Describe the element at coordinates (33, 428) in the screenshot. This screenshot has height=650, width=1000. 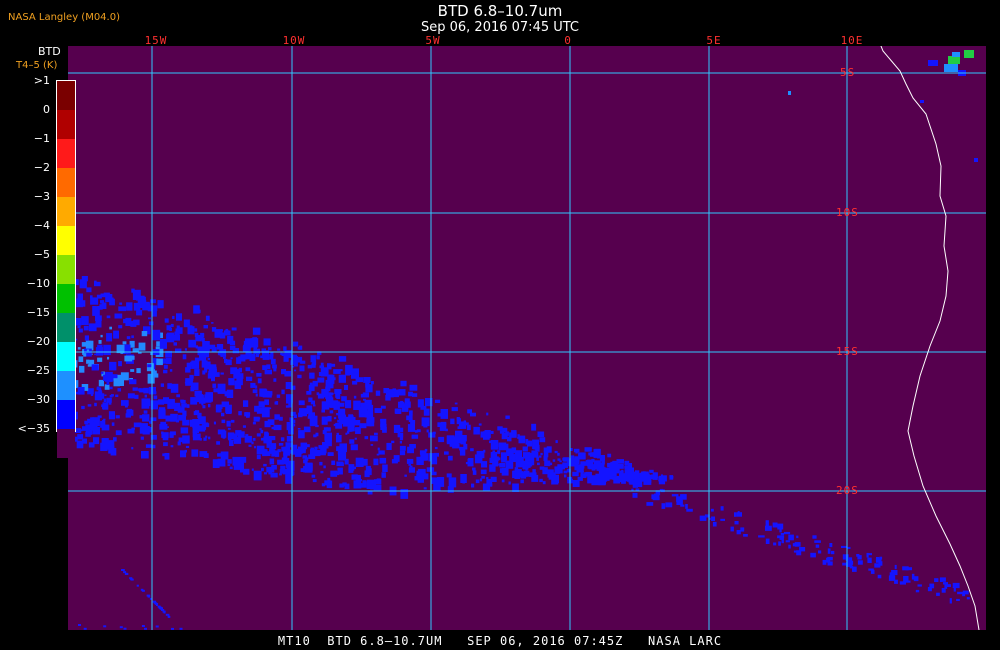
I see `colorbar-tick: <−35` at that location.